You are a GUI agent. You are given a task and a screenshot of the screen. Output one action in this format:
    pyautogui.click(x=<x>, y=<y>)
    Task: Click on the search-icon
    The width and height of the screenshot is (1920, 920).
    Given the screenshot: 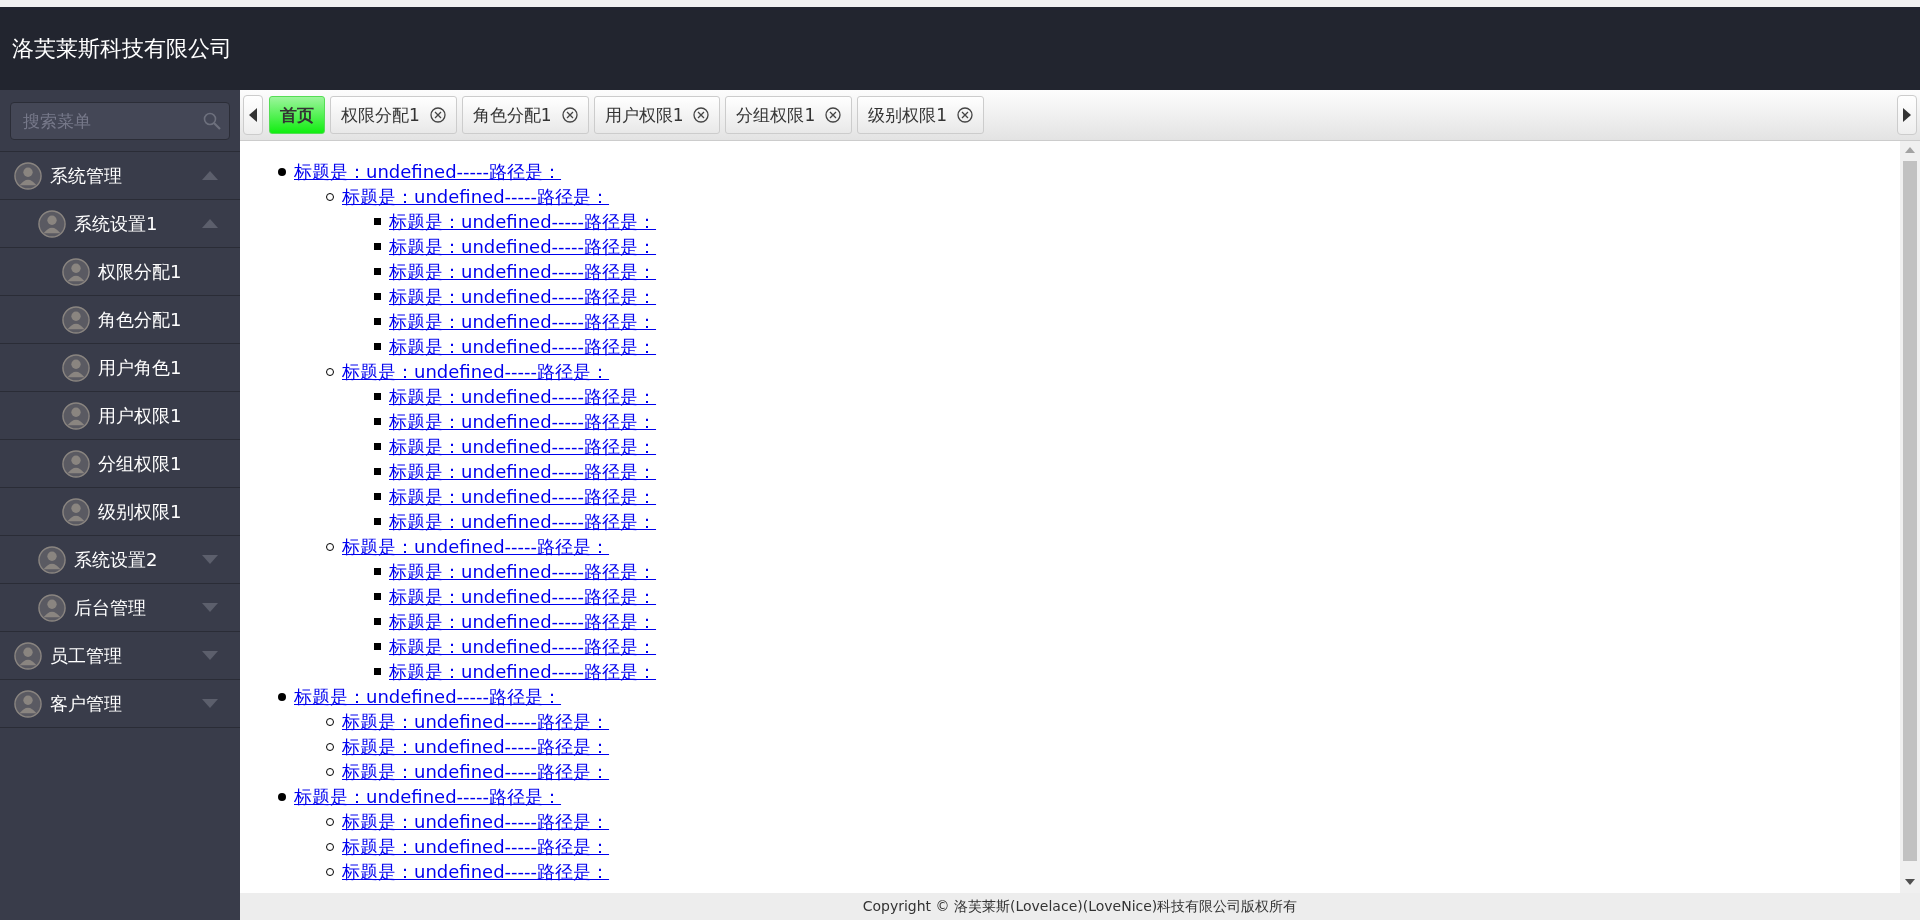 What is the action you would take?
    pyautogui.click(x=212, y=121)
    